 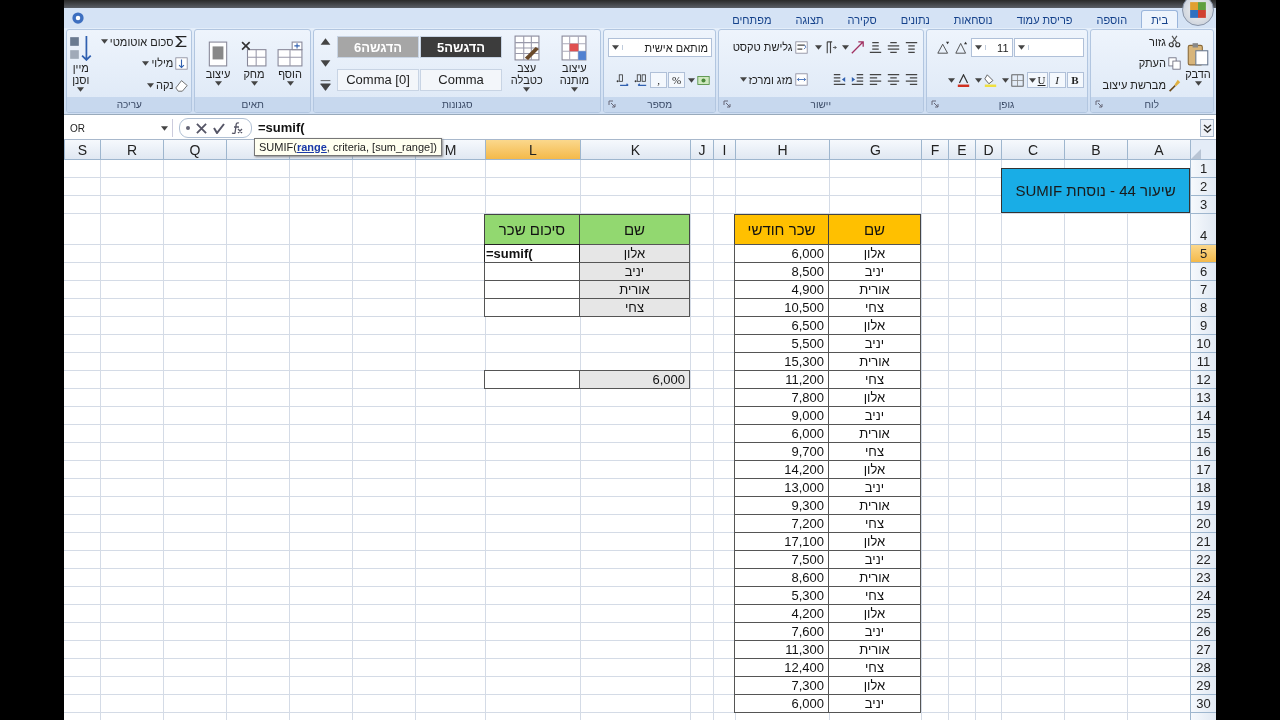 What do you see at coordinates (781, 229) in the screenshot?
I see `table-header: שכר חודשי` at bounding box center [781, 229].